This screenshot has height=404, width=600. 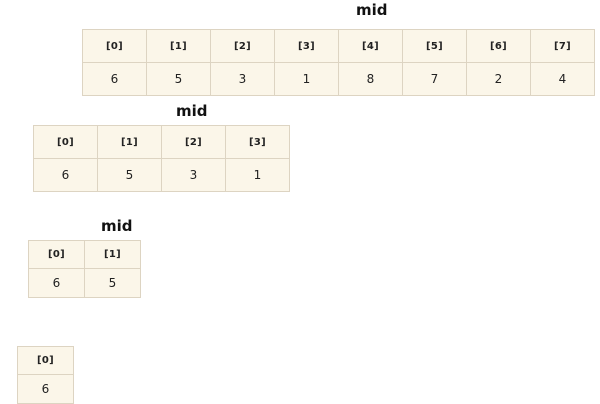 I want to click on index-row: [0] [1] [2] [3], so click(x=161, y=142).